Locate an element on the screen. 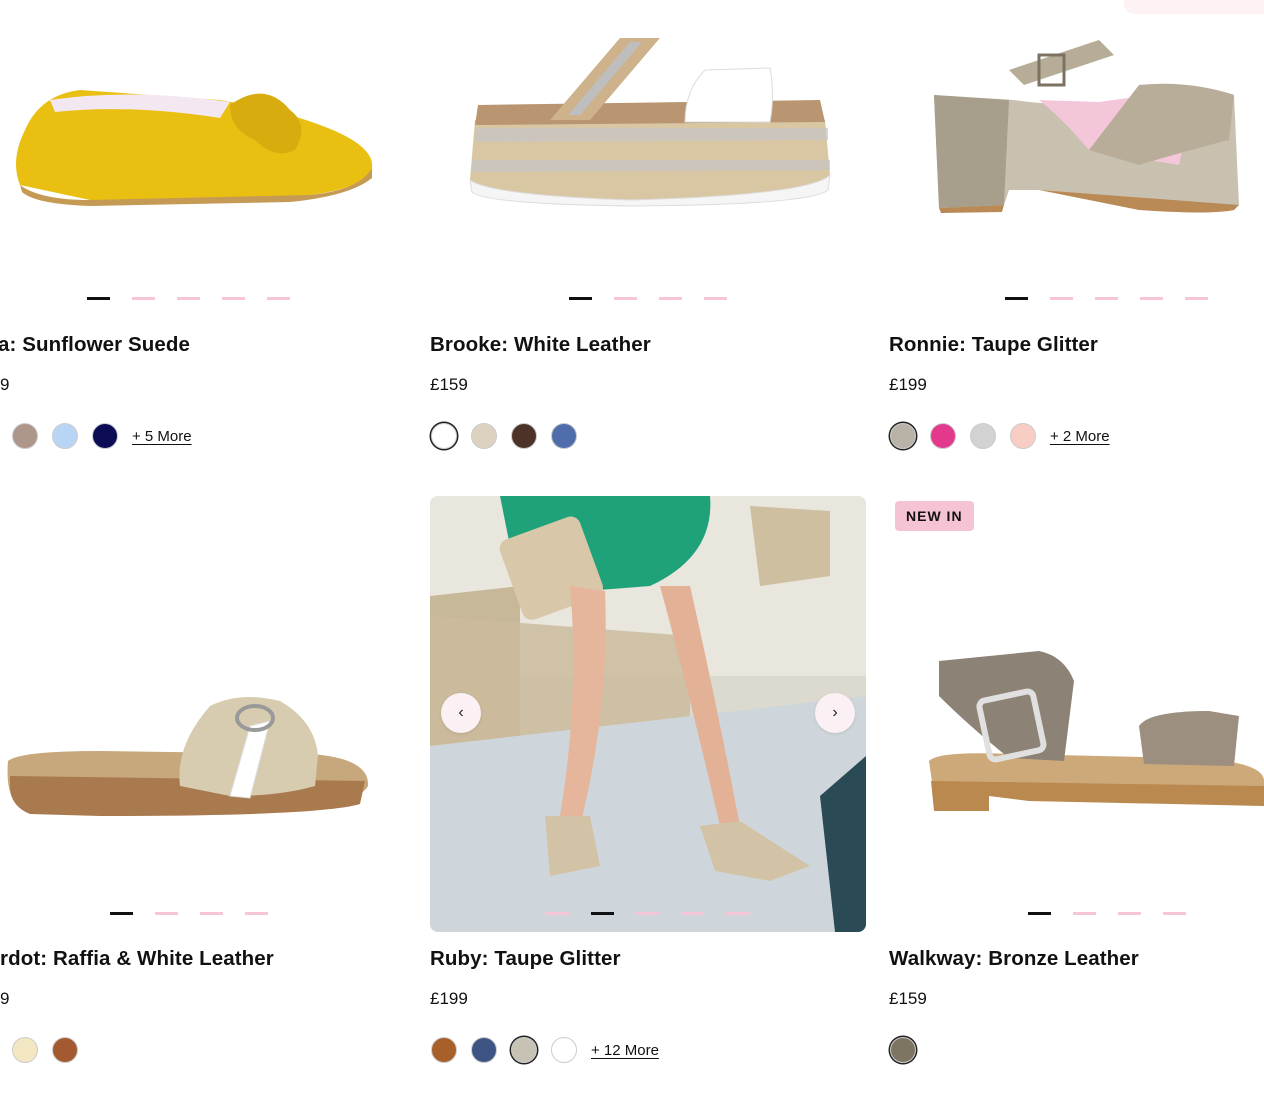 The image size is (1264, 1104). color-swatches: + 5 More is located at coordinates (102, 436).